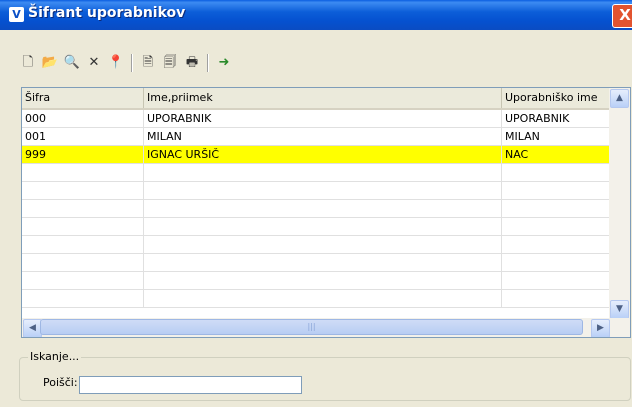  Describe the element at coordinates (94, 63) in the screenshot. I see `delete-icon: ✕` at that location.